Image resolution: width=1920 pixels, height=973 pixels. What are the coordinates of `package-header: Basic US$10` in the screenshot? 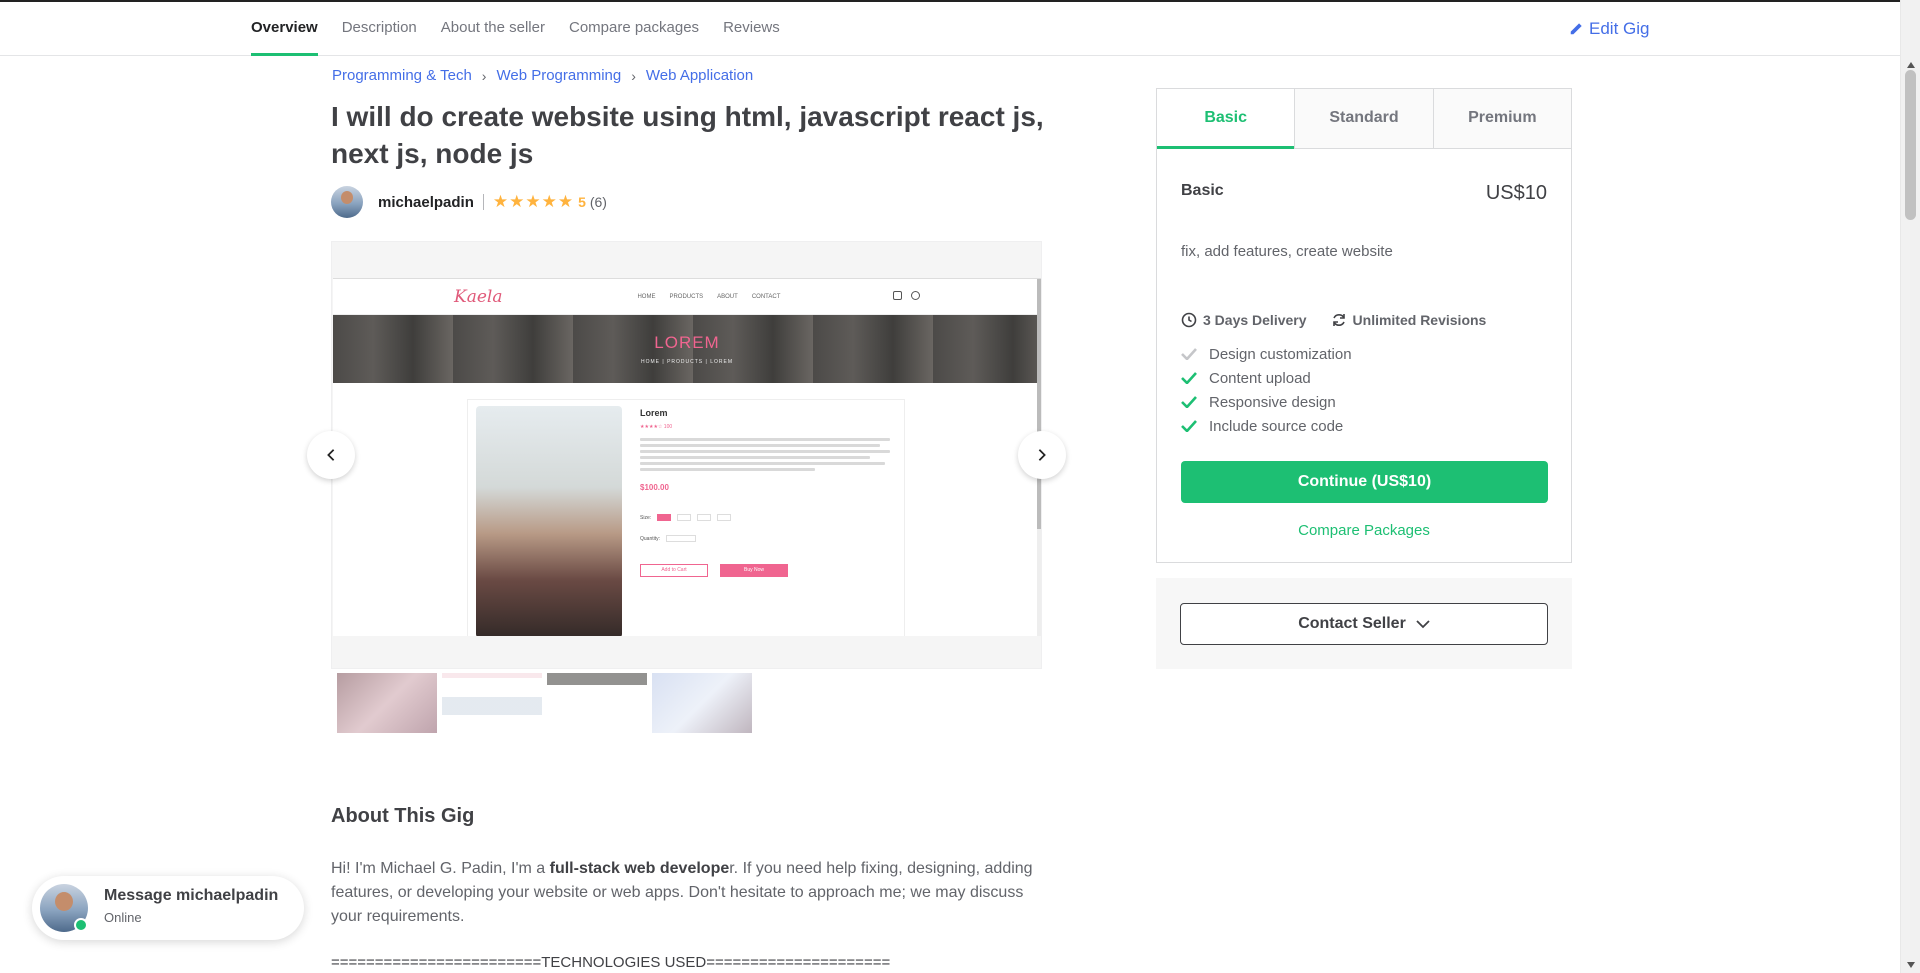 It's located at (1364, 193).